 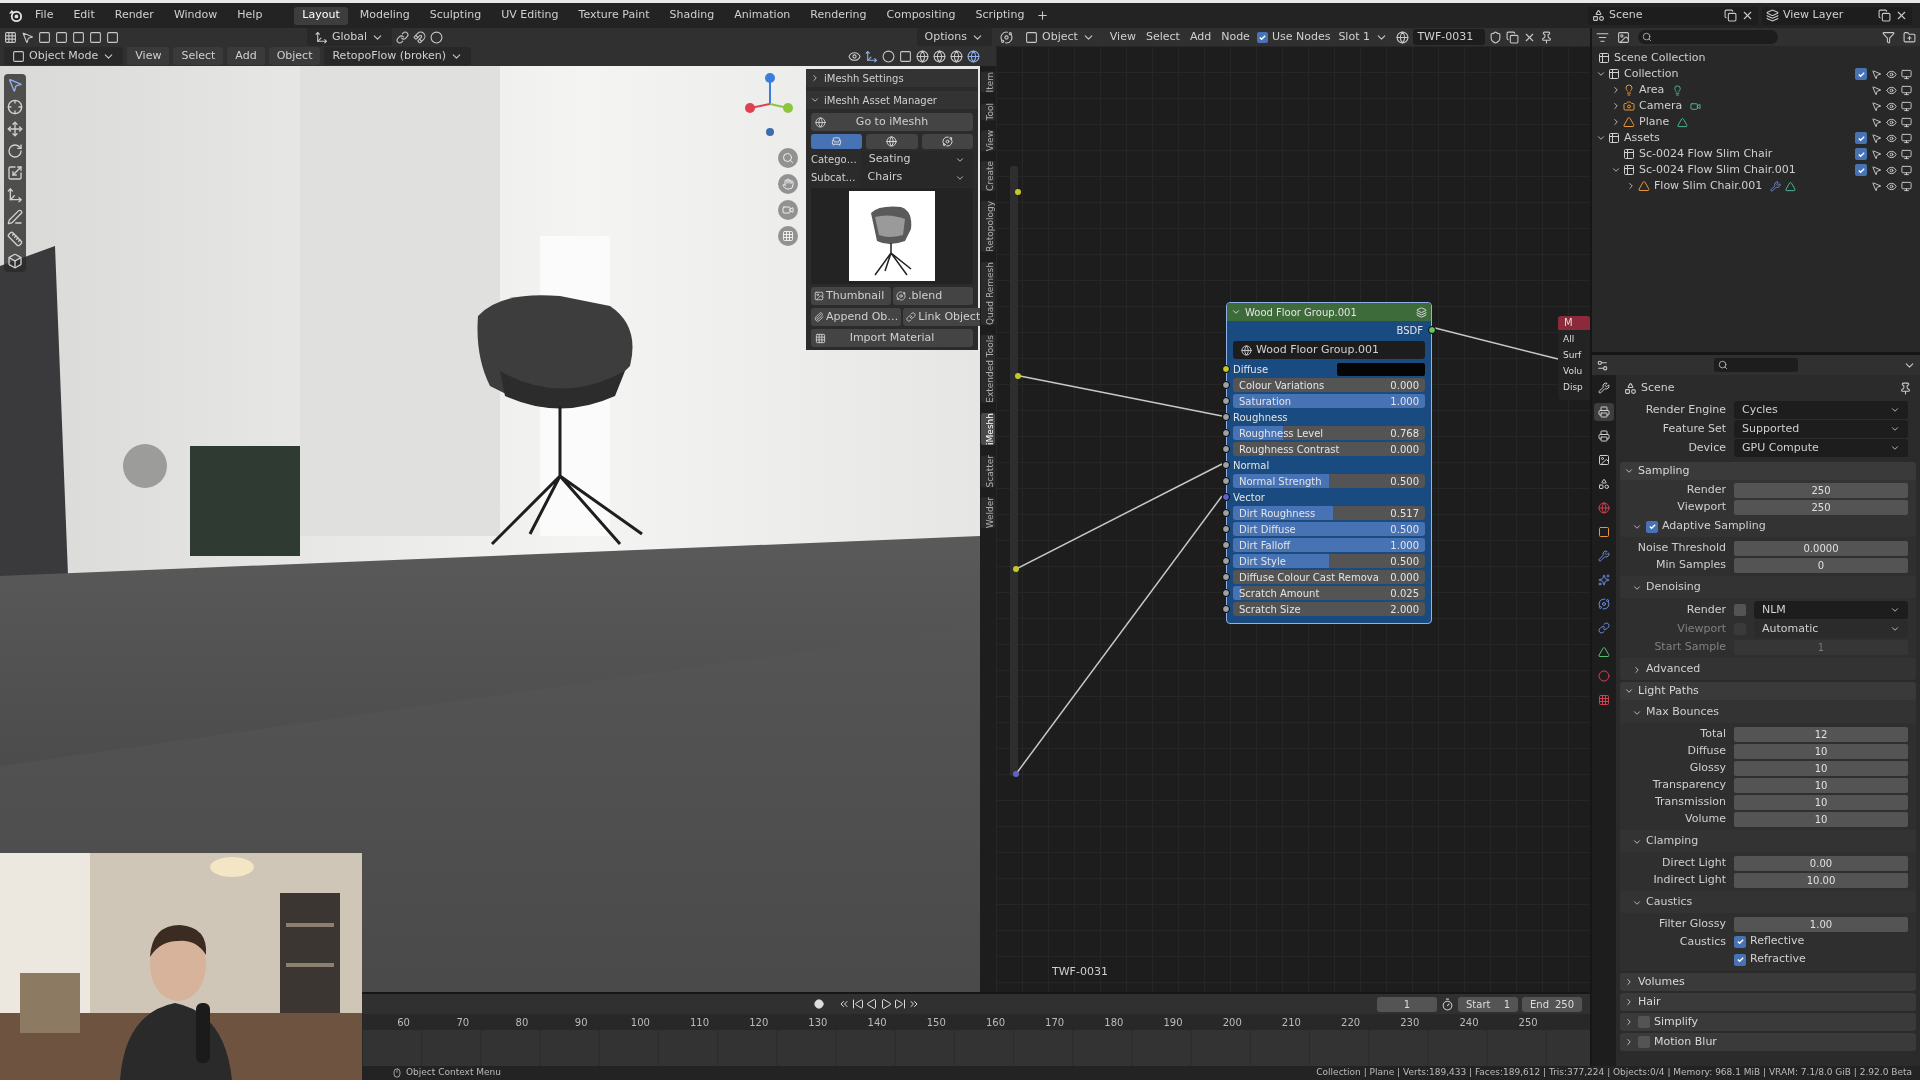 What do you see at coordinates (455, 15) in the screenshot?
I see `workspace-tab: Sculpting` at bounding box center [455, 15].